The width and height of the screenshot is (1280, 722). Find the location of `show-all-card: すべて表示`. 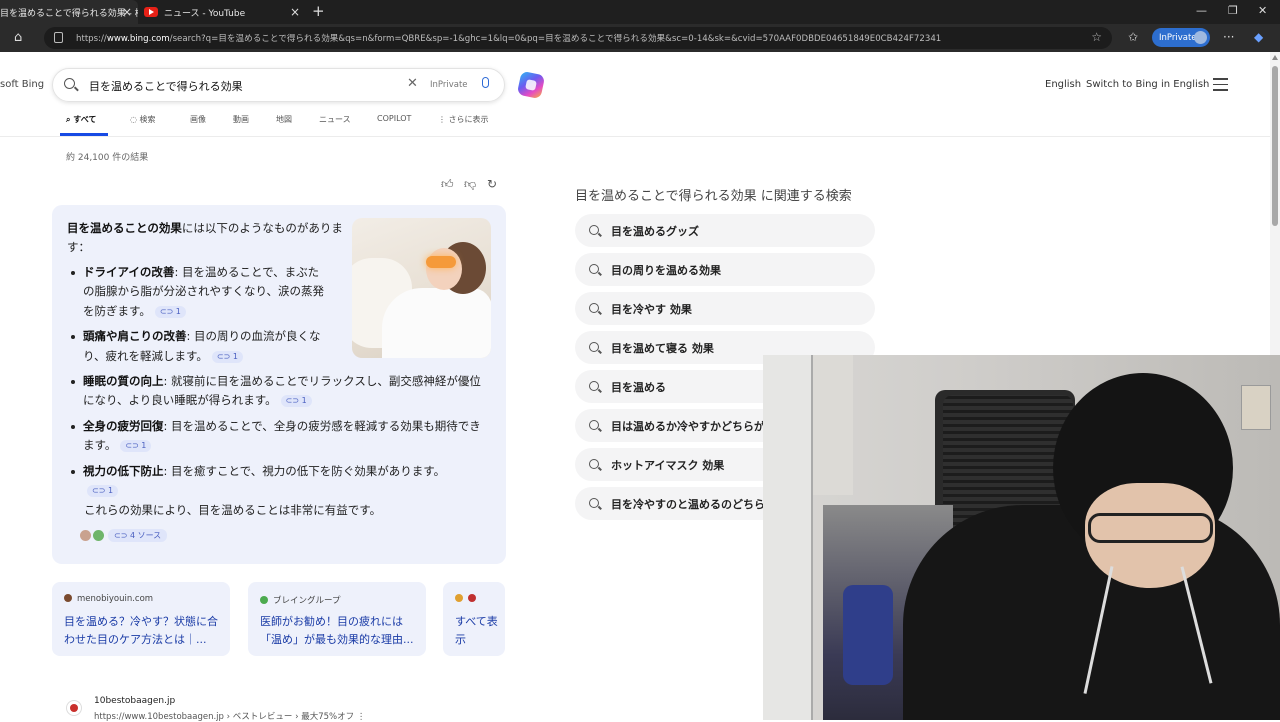

show-all-card: すべて表示 is located at coordinates (474, 619).